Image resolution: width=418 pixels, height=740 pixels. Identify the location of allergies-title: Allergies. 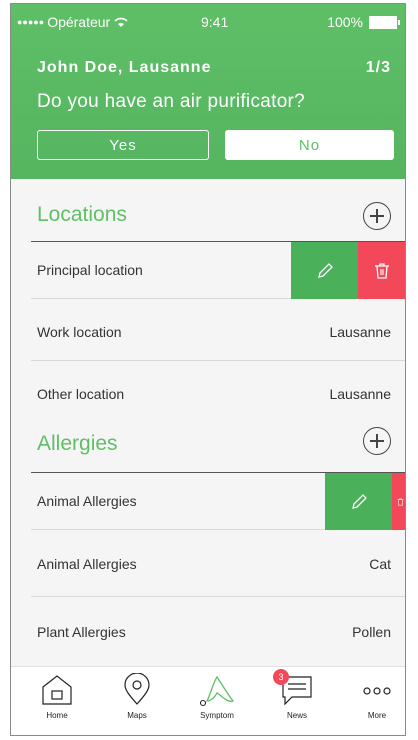
(77, 443).